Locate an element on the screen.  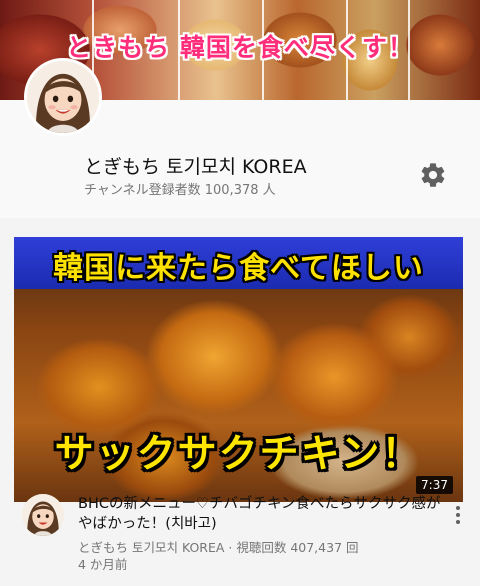
video-subtitle: とぎもち 토기모치 KOREA · 視聴回数 407,437 回 4 か月前 is located at coordinates (243, 556).